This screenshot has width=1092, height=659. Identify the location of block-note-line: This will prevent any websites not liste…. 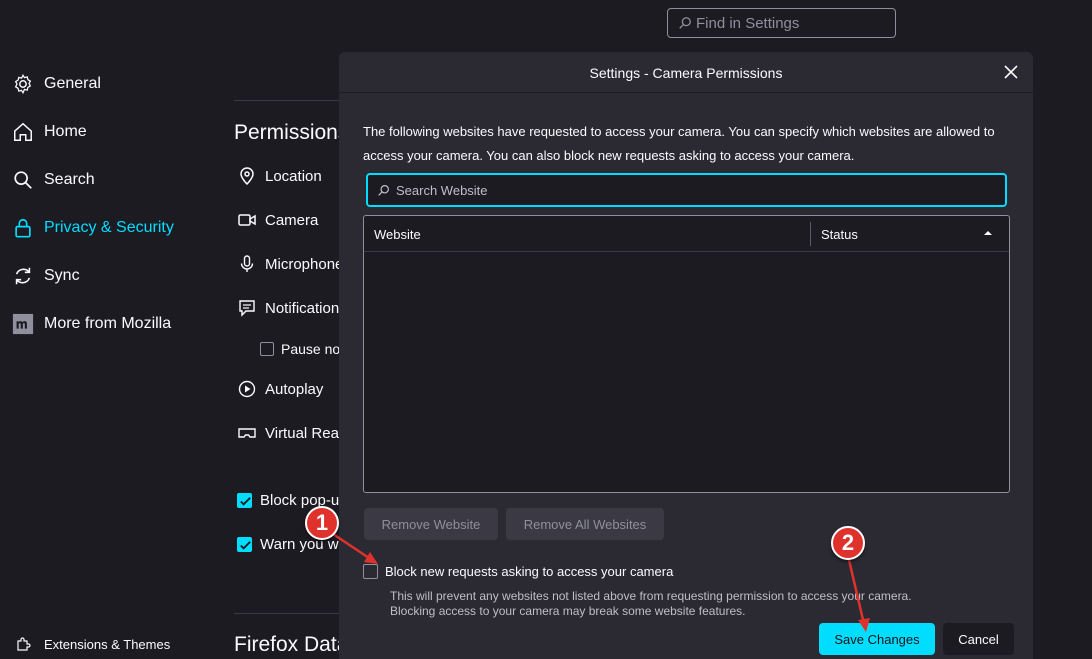
(651, 596).